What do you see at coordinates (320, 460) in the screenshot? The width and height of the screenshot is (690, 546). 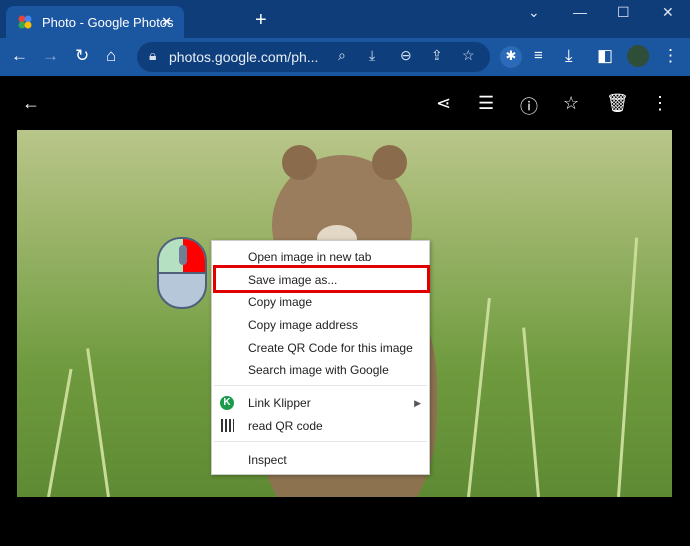 I see `menu-item-inspect: Inspect` at bounding box center [320, 460].